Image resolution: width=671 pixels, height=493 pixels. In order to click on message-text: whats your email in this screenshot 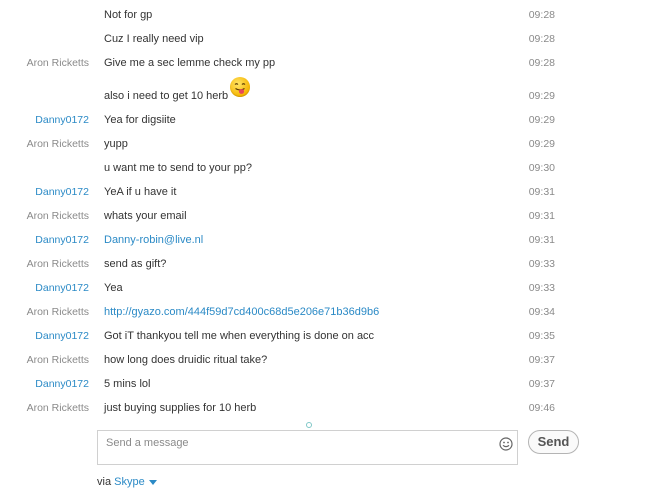, I will do `click(145, 216)`.